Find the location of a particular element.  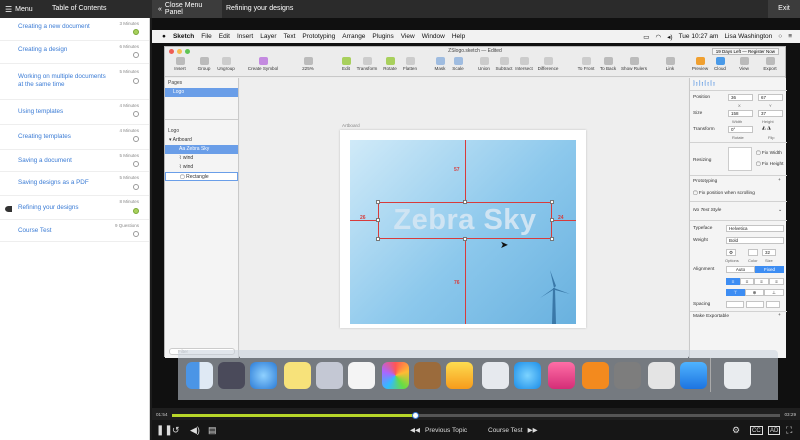

add-export-icon: + is located at coordinates (779, 315).